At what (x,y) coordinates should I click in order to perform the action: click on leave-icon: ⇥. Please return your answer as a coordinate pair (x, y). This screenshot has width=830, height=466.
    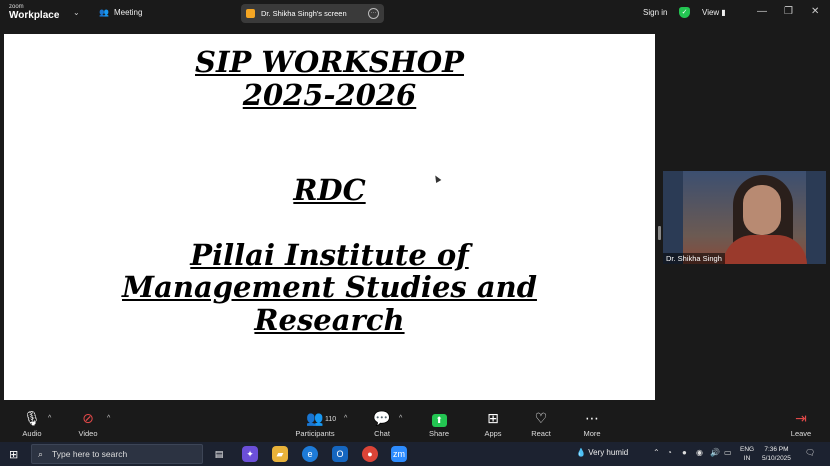
    Looking at the image, I should click on (801, 418).